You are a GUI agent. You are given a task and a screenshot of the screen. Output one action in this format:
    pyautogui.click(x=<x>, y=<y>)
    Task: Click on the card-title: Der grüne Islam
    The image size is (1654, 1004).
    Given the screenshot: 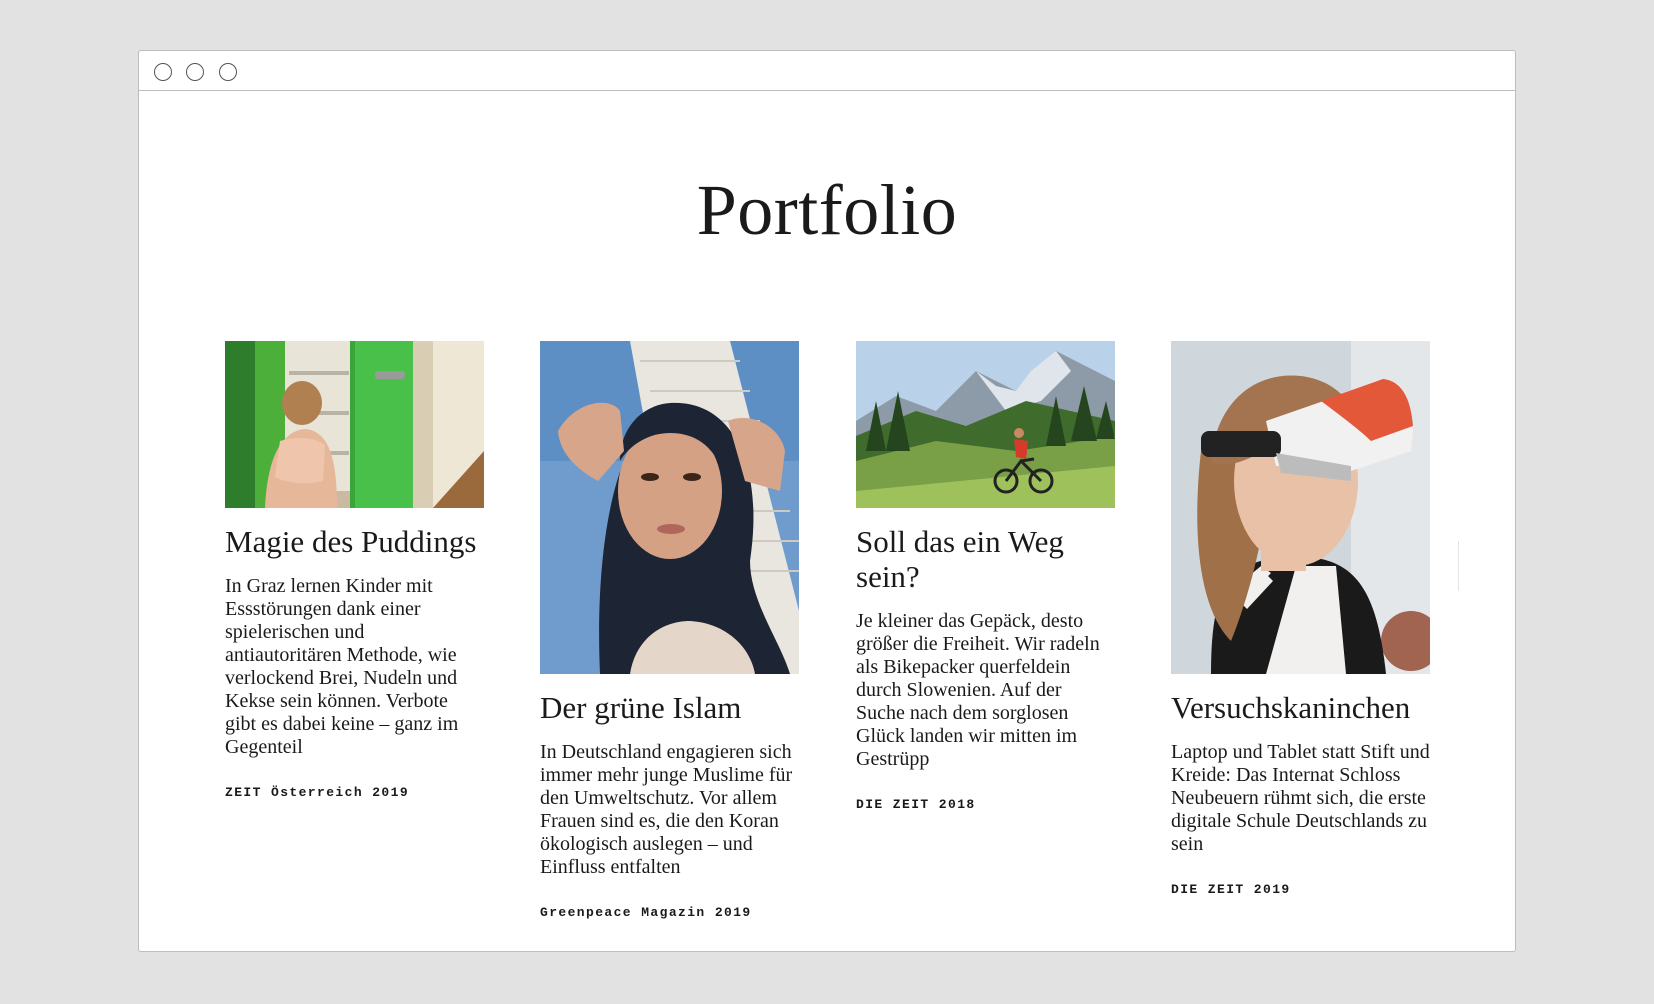 What is the action you would take?
    pyautogui.click(x=669, y=707)
    